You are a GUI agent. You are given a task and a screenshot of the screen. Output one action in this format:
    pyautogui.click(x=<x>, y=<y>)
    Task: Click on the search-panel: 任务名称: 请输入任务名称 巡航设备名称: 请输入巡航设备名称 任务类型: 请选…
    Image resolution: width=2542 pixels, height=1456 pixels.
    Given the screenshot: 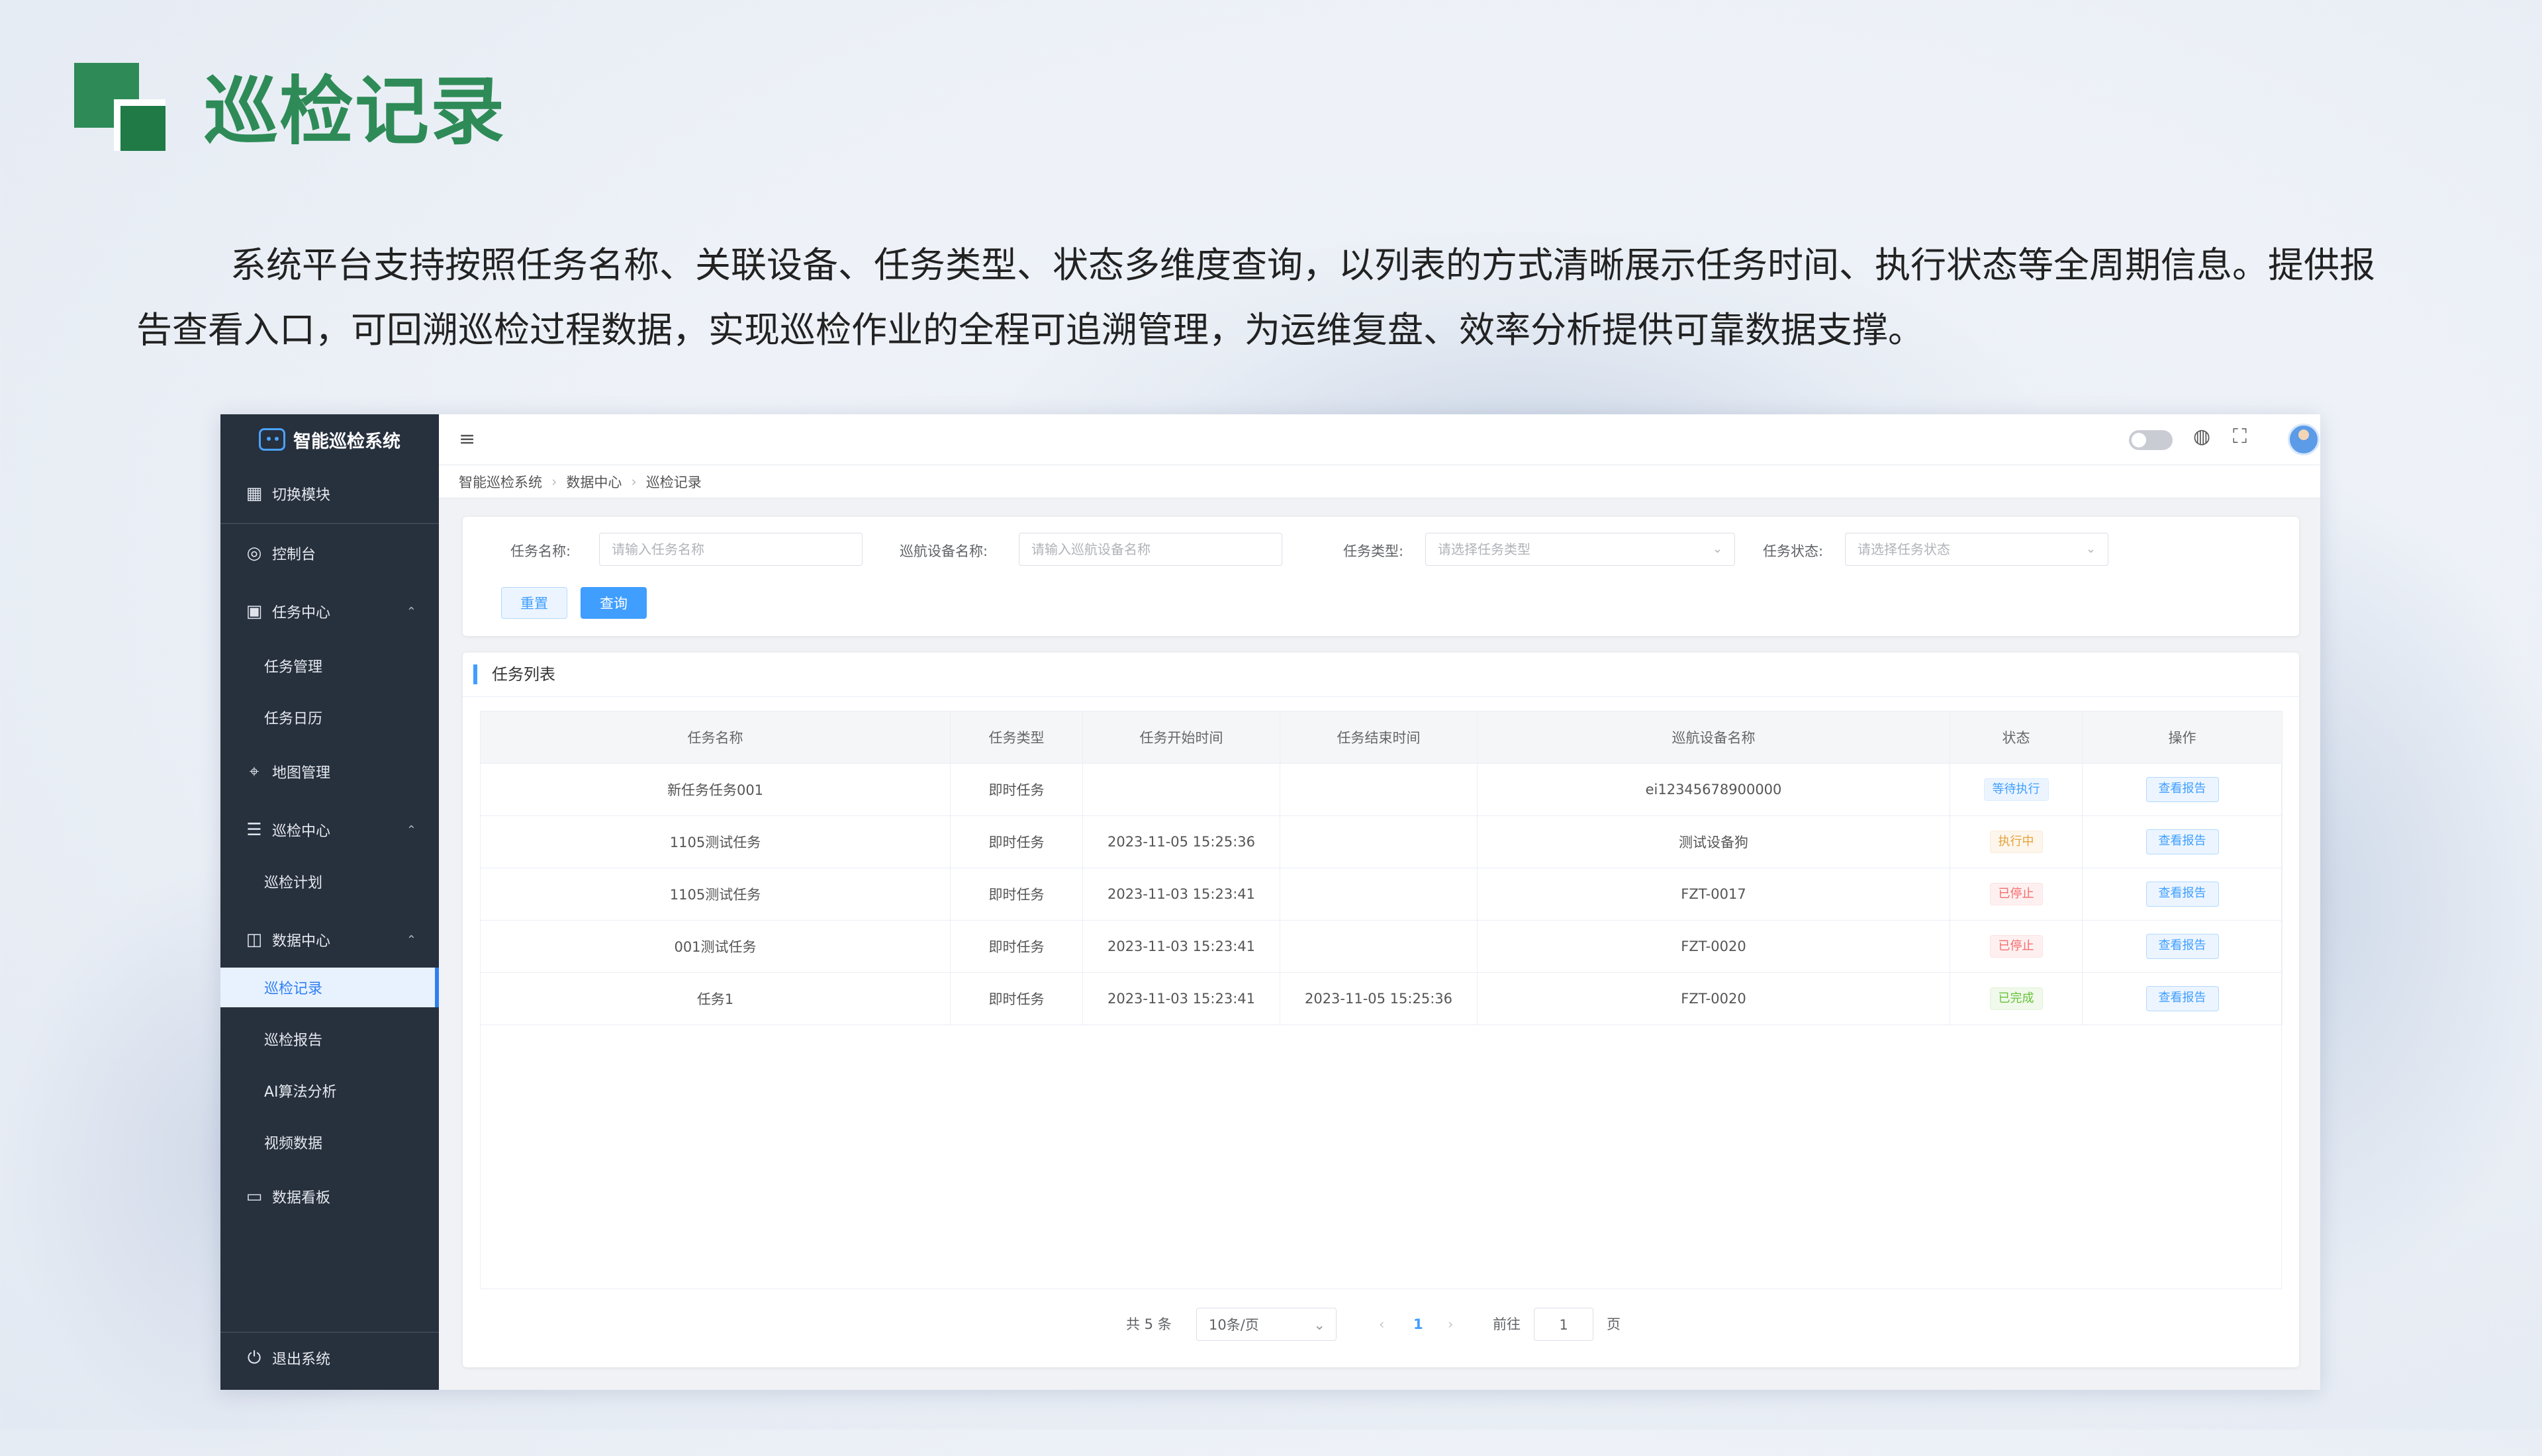 What is the action you would take?
    pyautogui.click(x=1381, y=576)
    